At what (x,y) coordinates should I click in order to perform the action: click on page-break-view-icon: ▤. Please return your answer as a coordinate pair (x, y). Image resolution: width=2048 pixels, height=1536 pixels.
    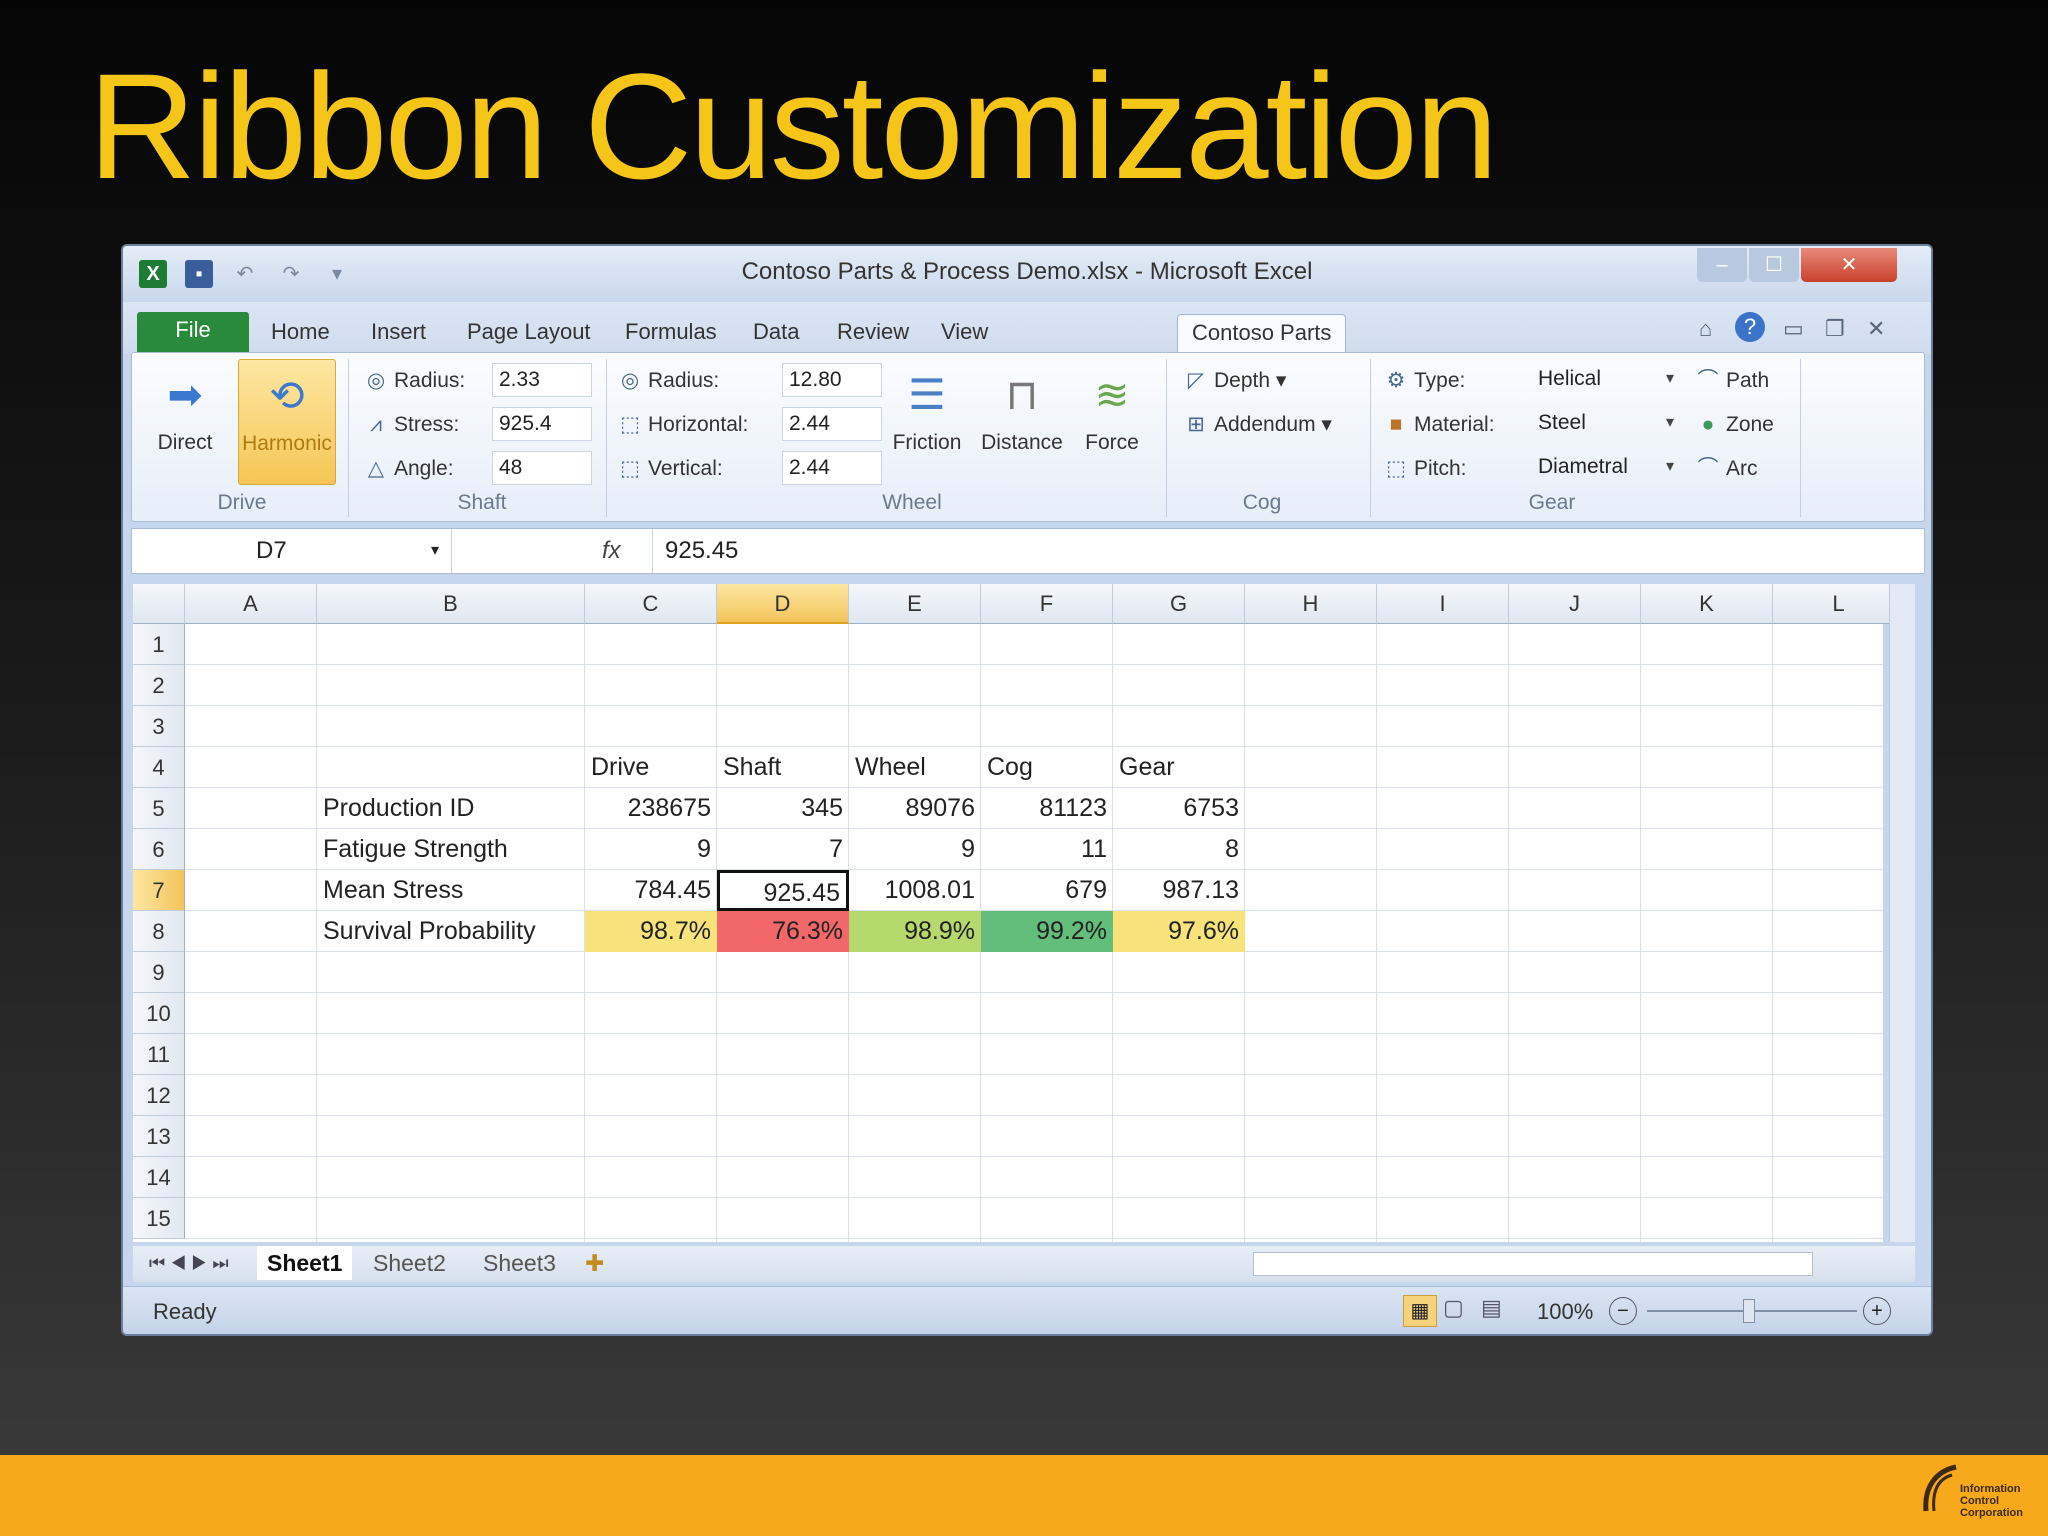
    Looking at the image, I should click on (1491, 1308).